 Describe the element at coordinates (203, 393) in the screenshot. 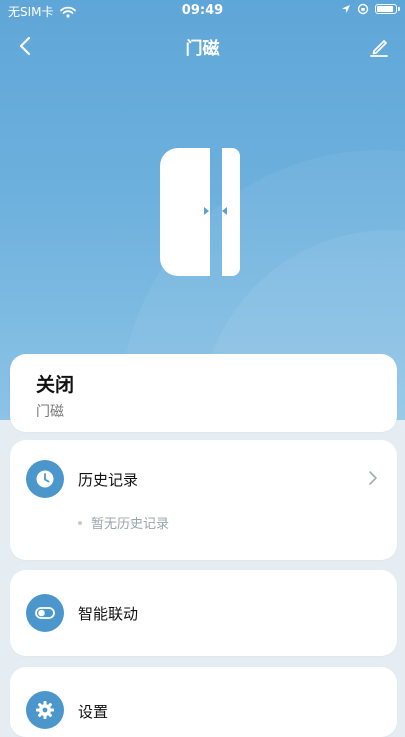

I see `device-status-card: 关闭 门磁` at that location.